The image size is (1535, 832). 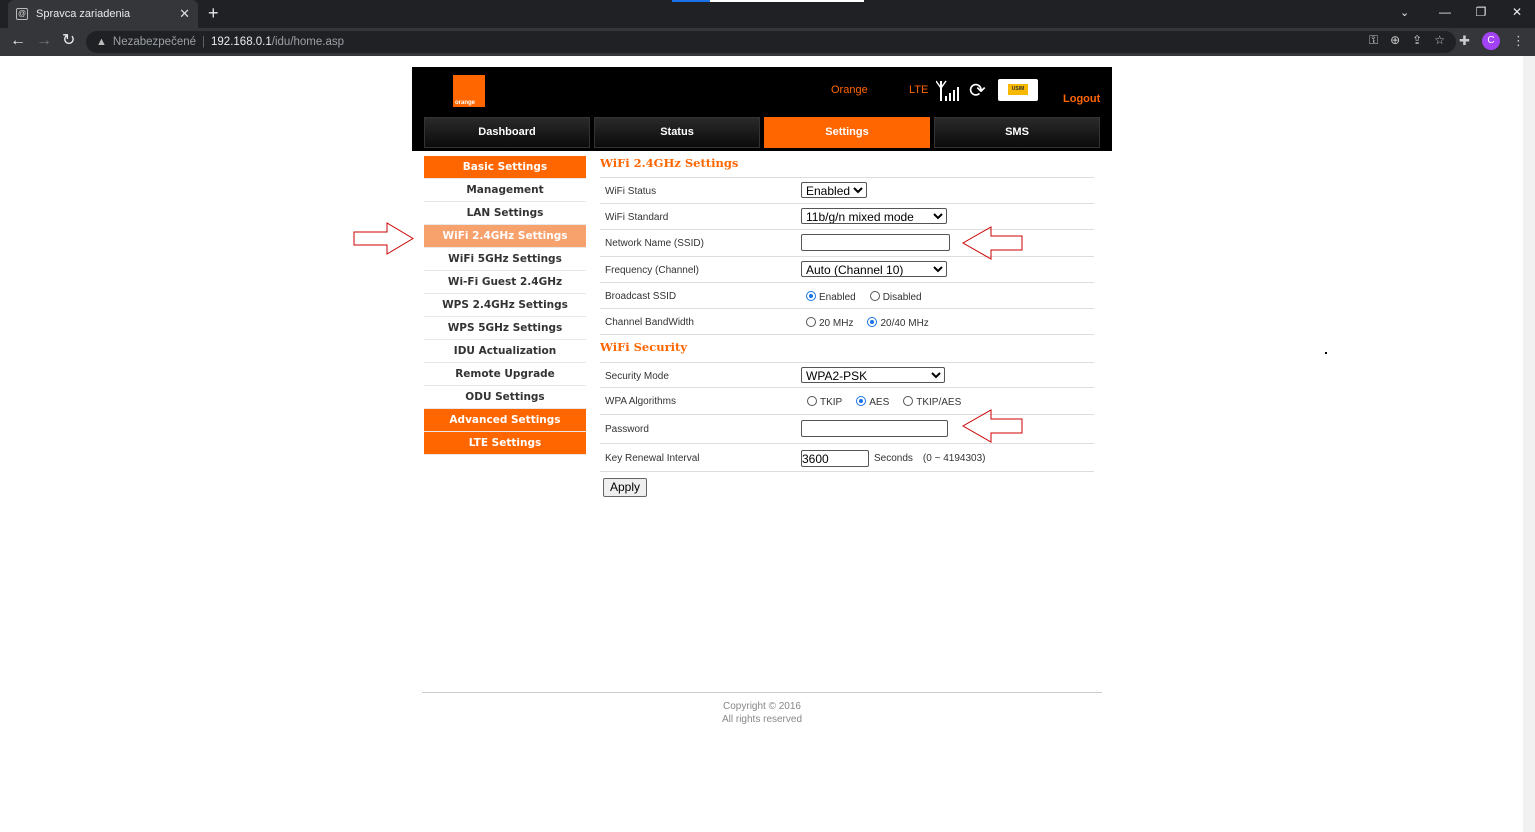 I want to click on favicon-icon: @, so click(x=22, y=14).